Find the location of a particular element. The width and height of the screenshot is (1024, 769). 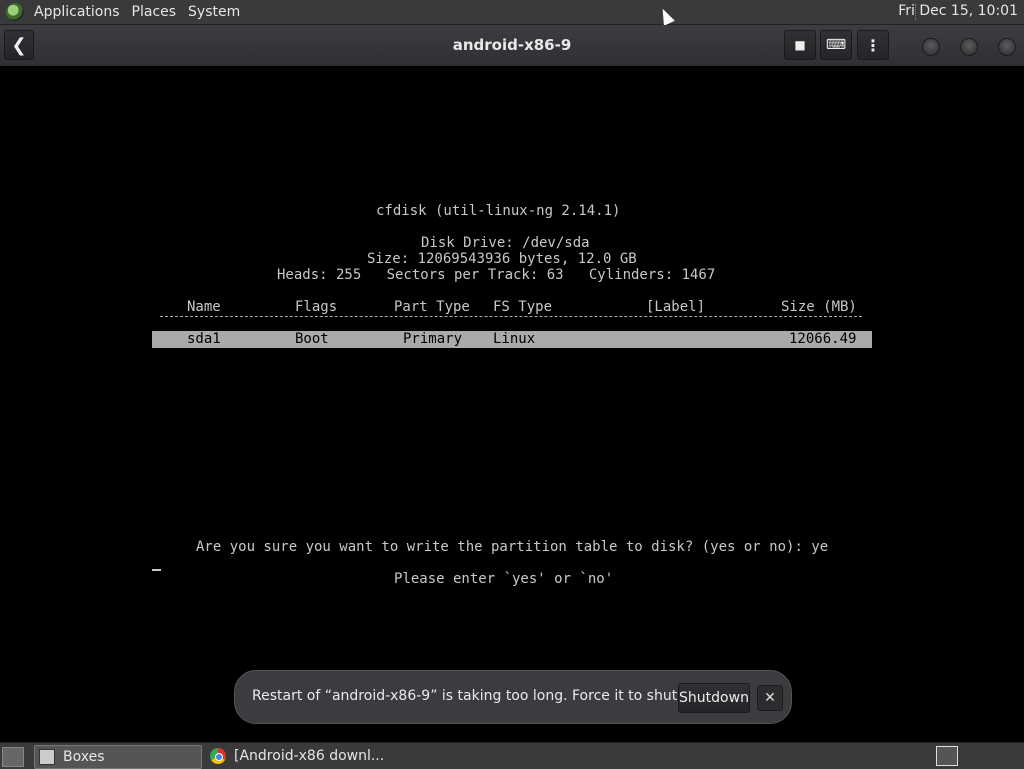

menu-applications: Applications is located at coordinates (79, 12).